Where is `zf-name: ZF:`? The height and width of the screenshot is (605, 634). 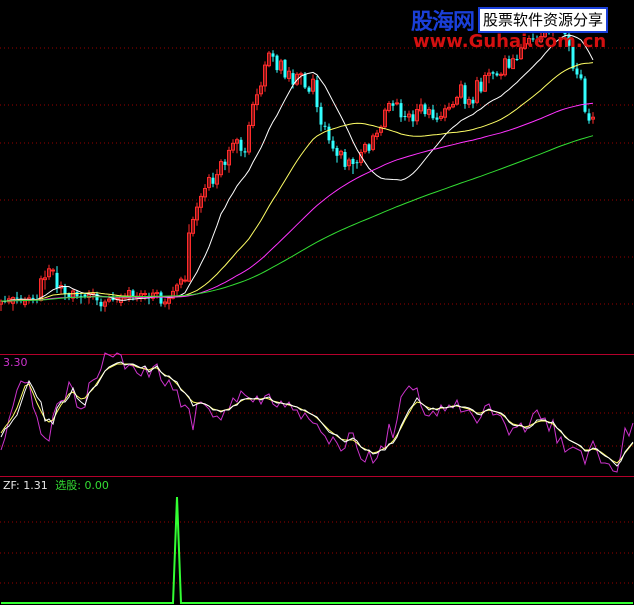 zf-name: ZF: is located at coordinates (11, 485).